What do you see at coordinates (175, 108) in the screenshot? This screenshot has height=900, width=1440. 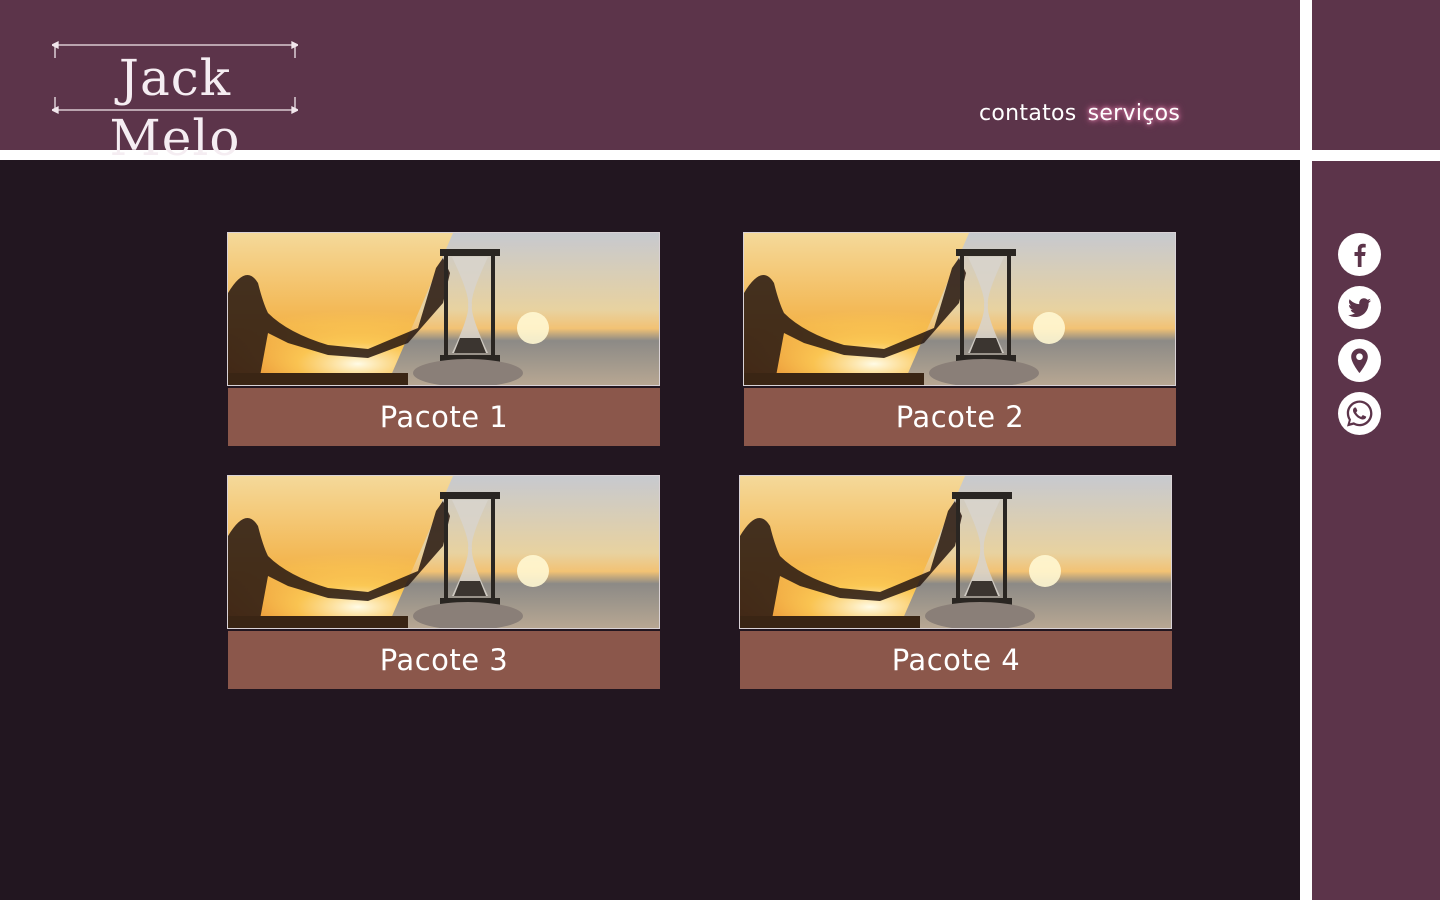 I see `brand-name: Jack Melo` at bounding box center [175, 108].